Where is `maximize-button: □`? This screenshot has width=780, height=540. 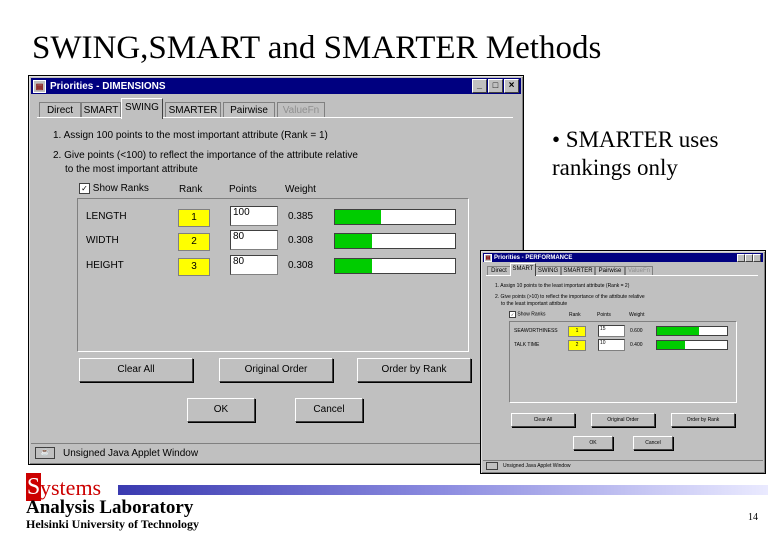
maximize-button: □ is located at coordinates (495, 86).